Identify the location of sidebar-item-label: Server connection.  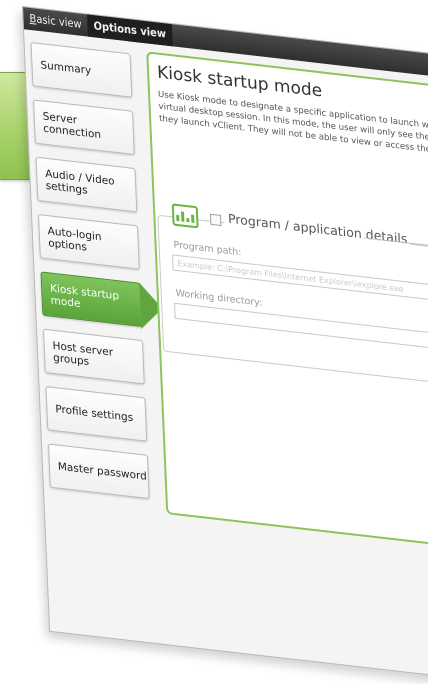
(72, 126).